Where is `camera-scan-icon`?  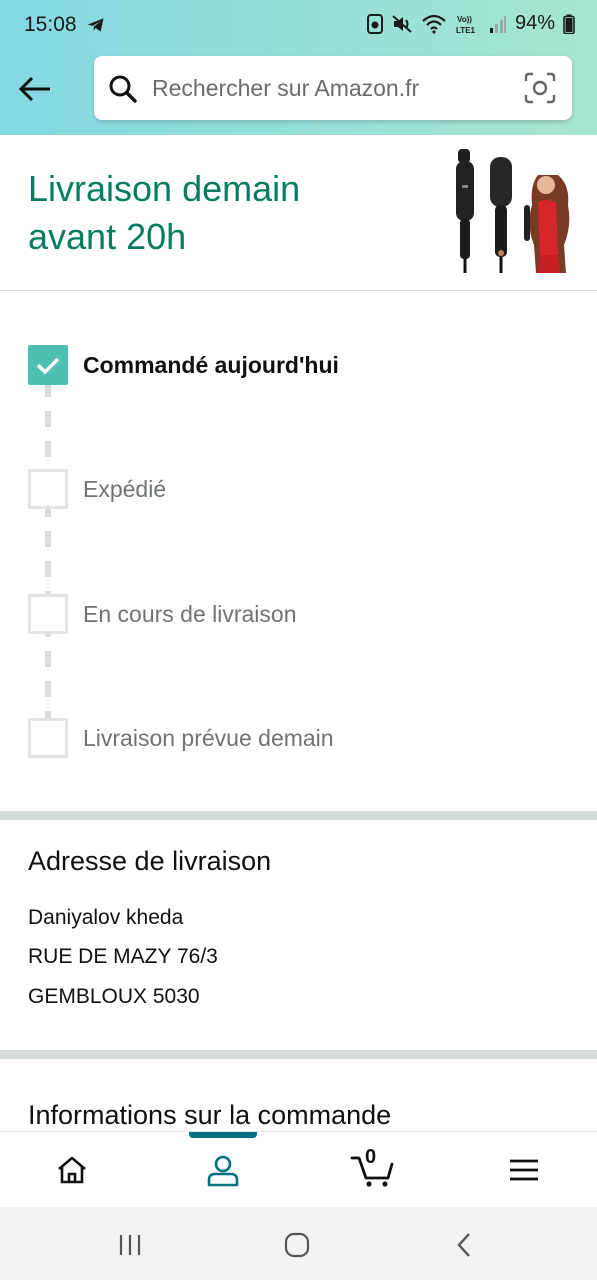
camera-scan-icon is located at coordinates (540, 88).